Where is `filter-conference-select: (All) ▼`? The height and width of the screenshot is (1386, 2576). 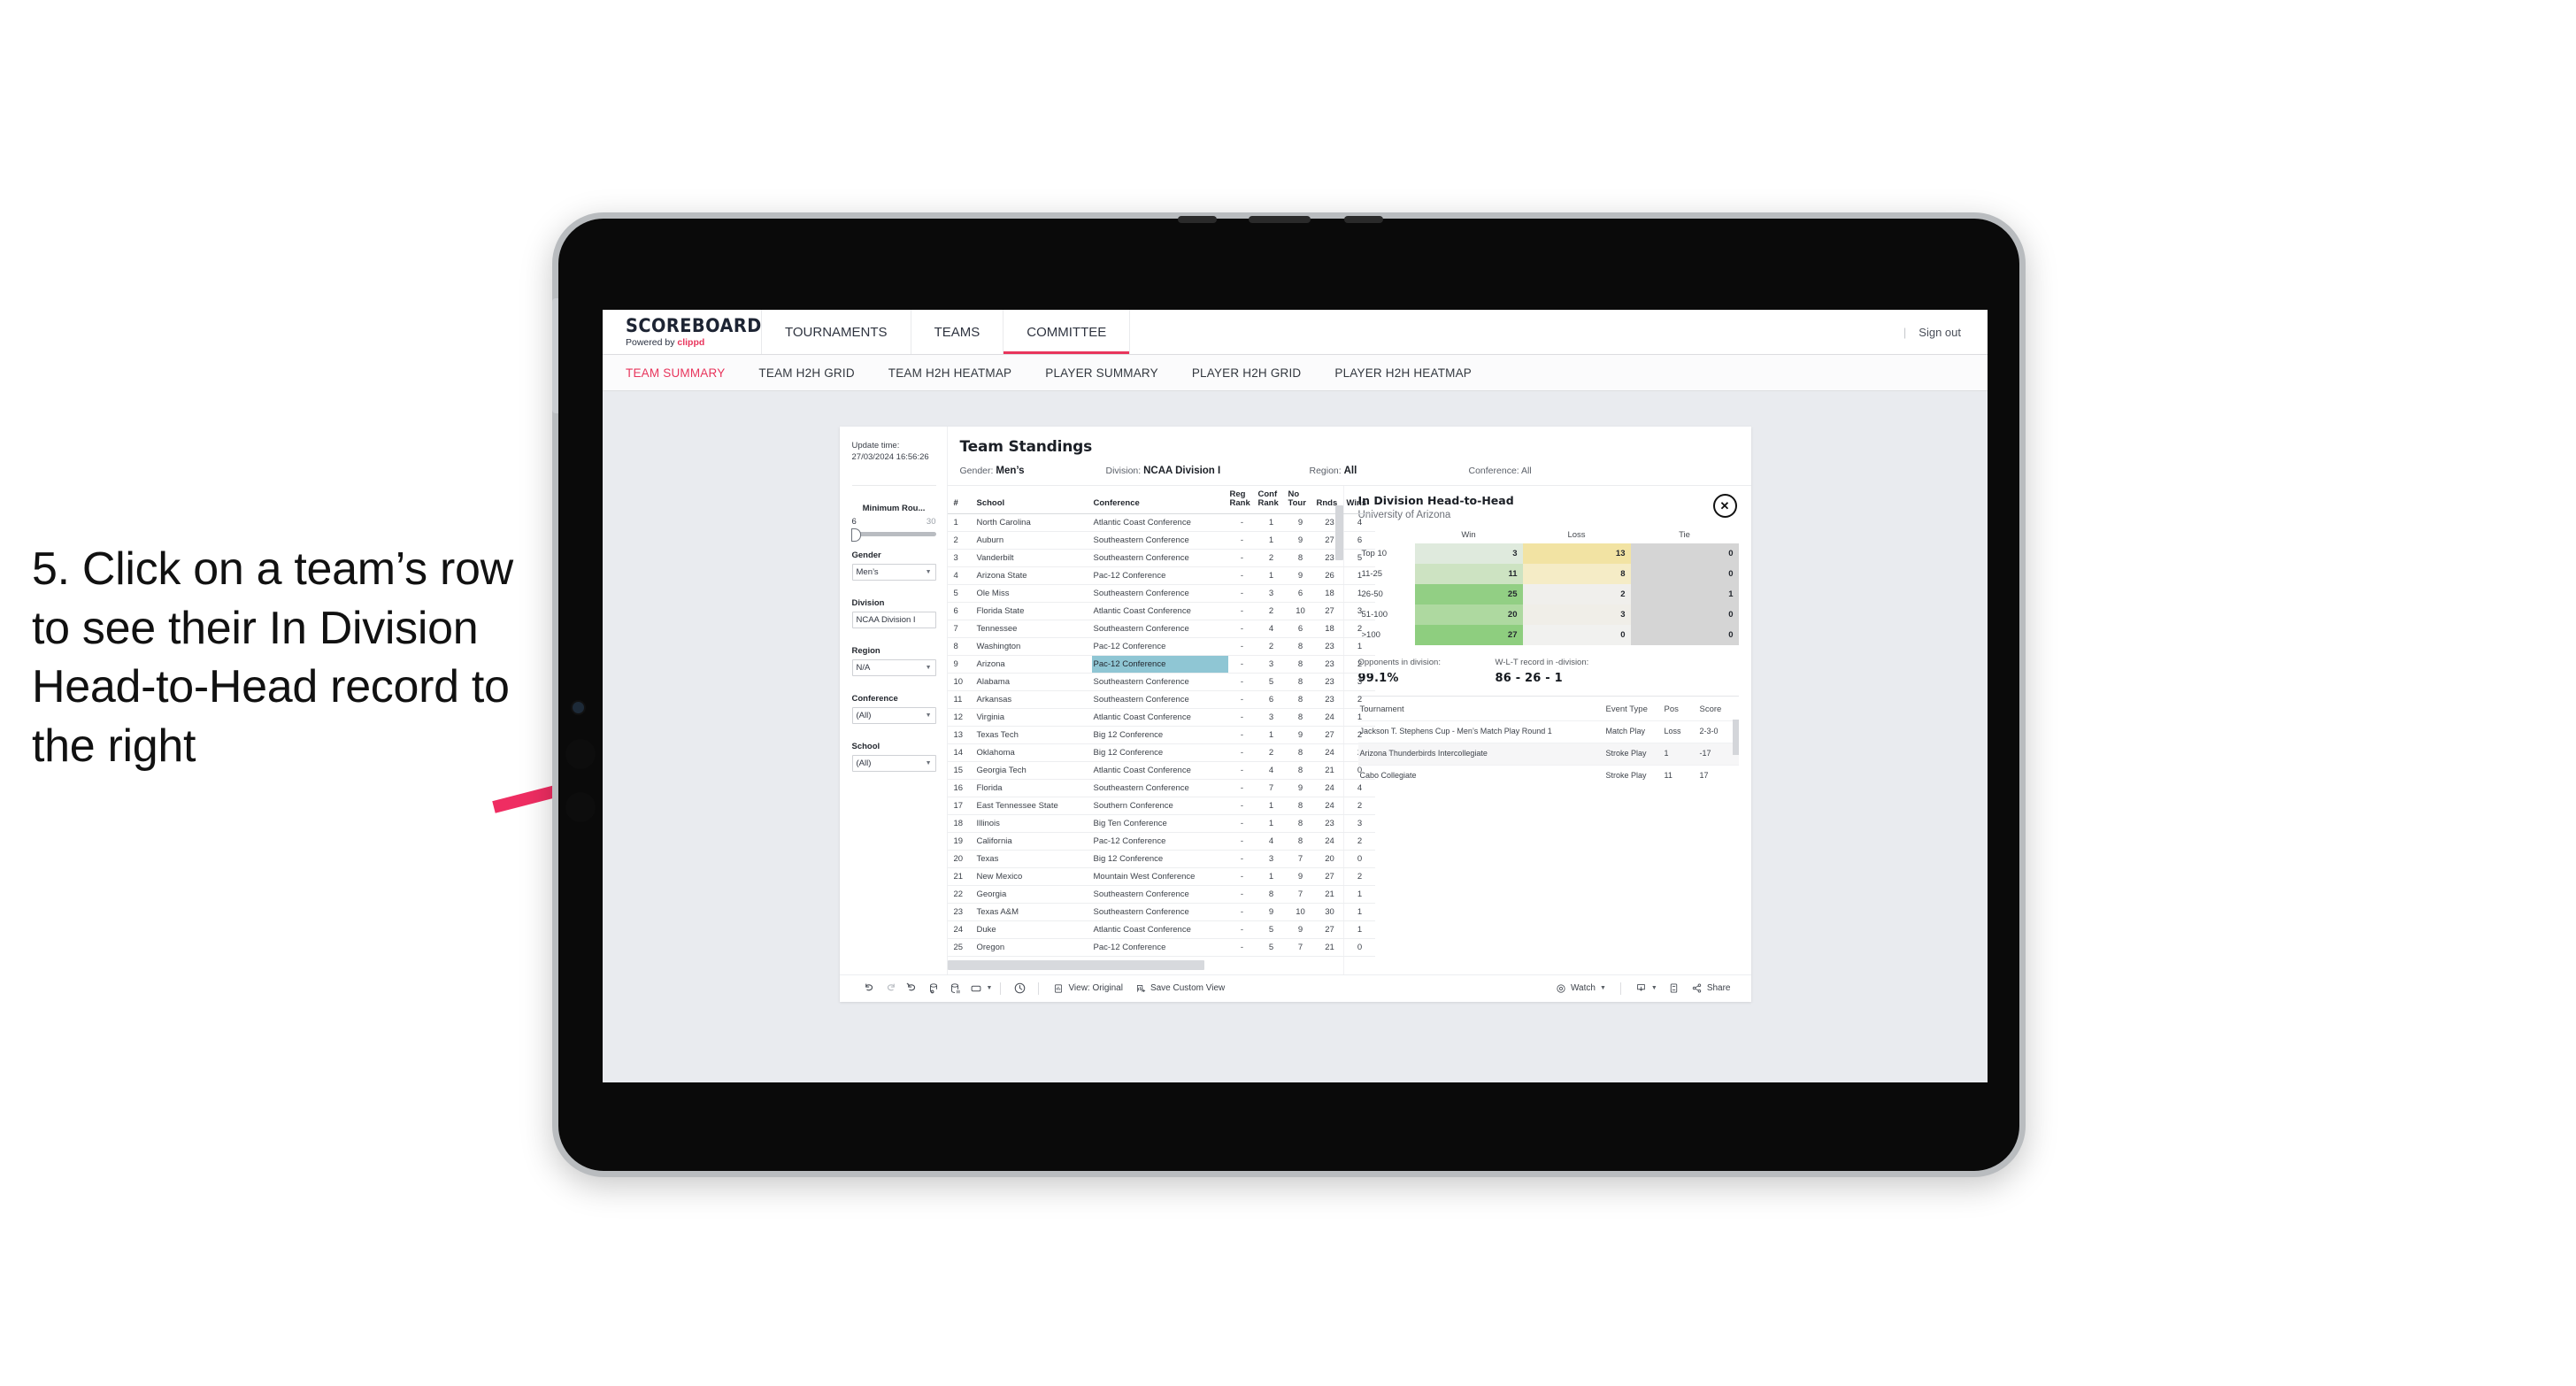
filter-conference-select: (All) ▼ is located at coordinates (893, 715).